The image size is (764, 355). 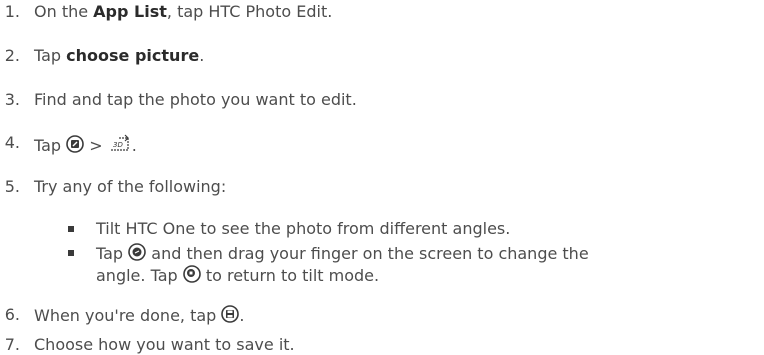 I want to click on step-number: 1., so click(x=12, y=11).